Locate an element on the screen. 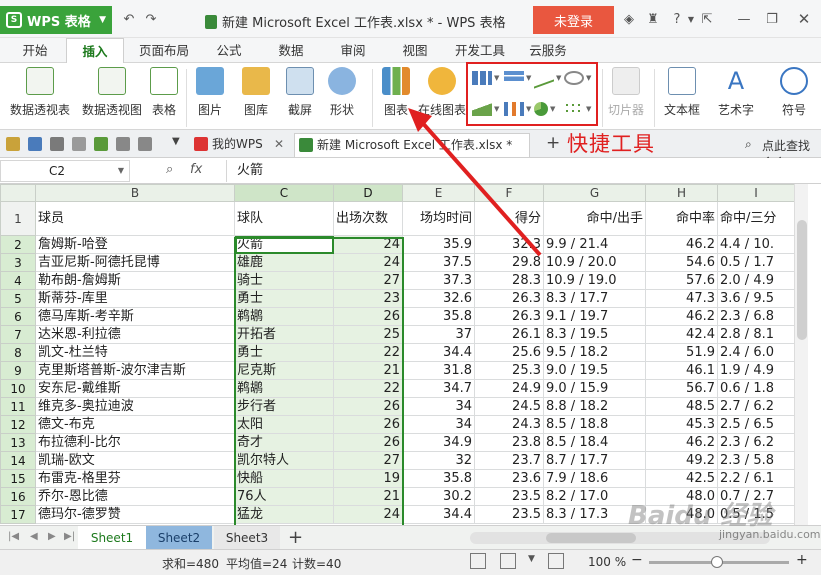  cell: 56.7 is located at coordinates (681, 388).